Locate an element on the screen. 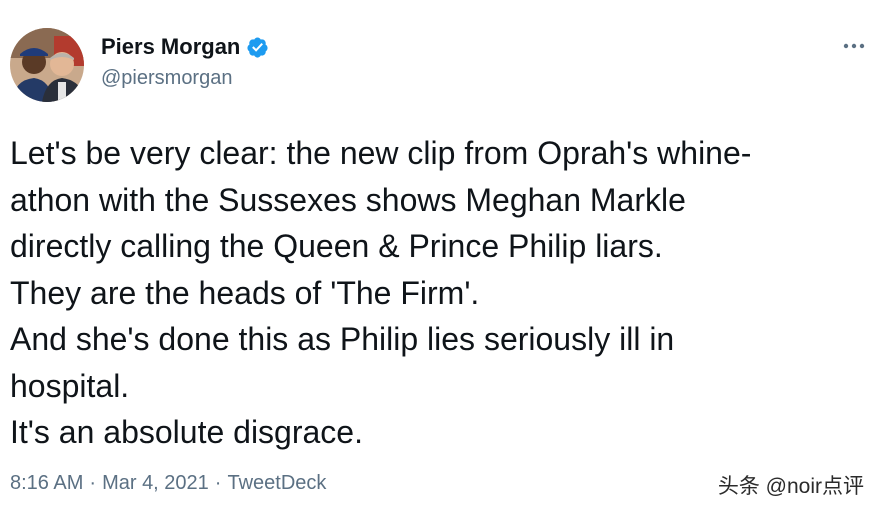  author-avatar is located at coordinates (47, 65).